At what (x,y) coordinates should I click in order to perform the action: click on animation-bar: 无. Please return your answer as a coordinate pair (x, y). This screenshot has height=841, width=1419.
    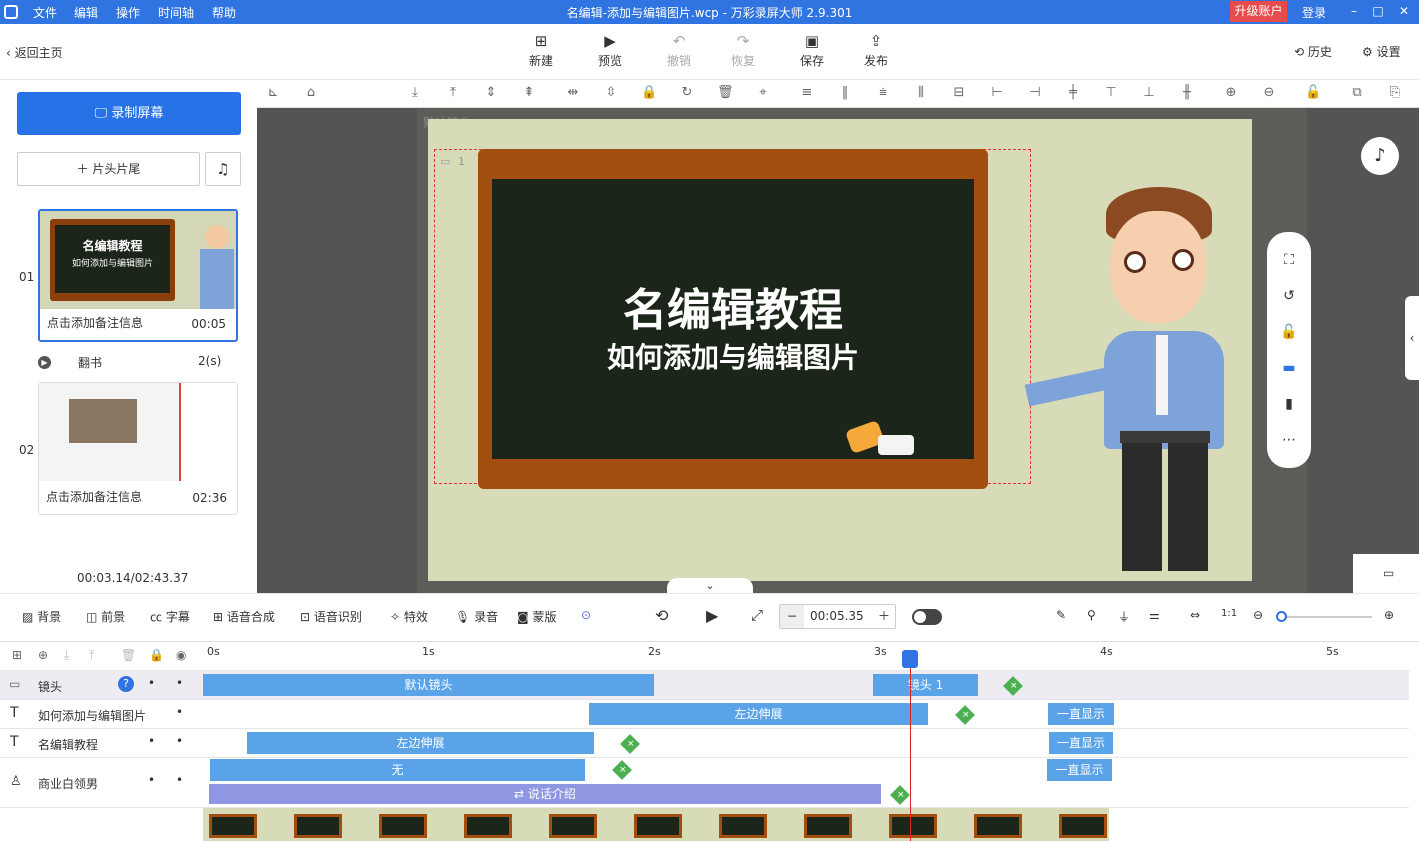
    Looking at the image, I should click on (397, 770).